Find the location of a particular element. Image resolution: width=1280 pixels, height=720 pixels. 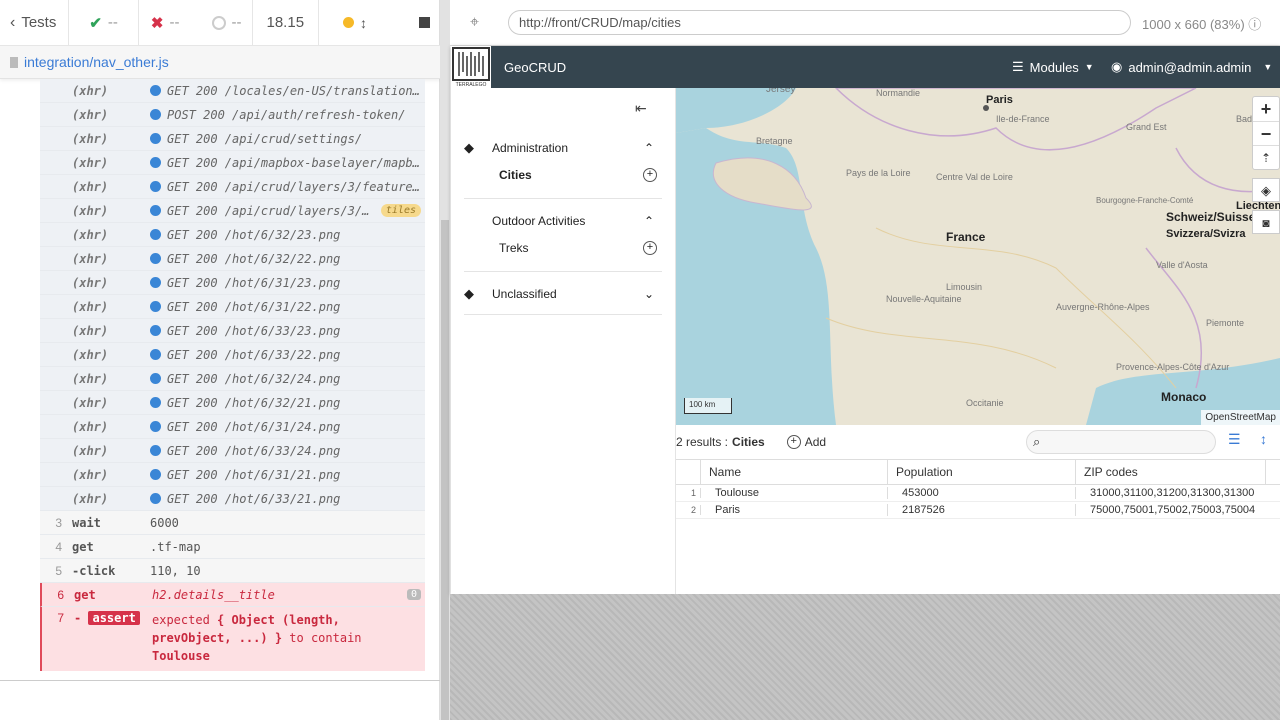

map-place-label: Jersey is located at coordinates (781, 91).